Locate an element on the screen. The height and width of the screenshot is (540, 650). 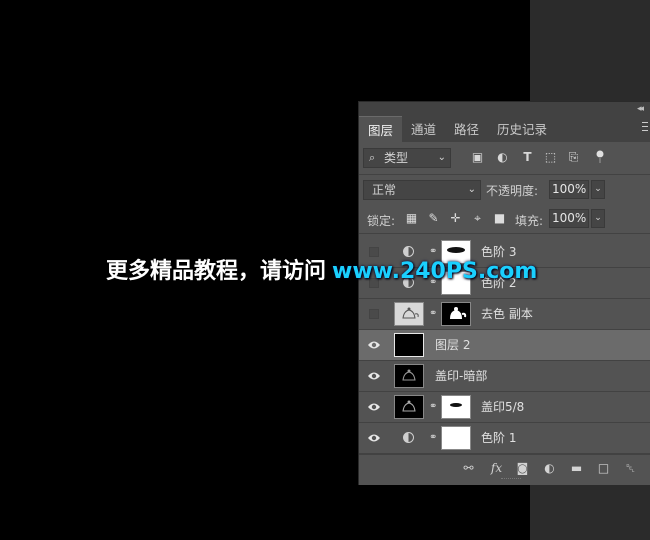
collapse-panel-icon: ◂◂ is located at coordinates (640, 109).